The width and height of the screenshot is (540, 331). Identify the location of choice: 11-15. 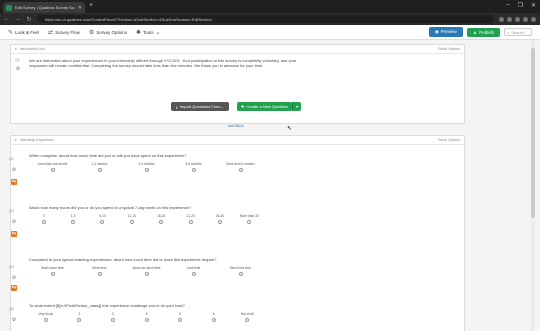
(131, 219).